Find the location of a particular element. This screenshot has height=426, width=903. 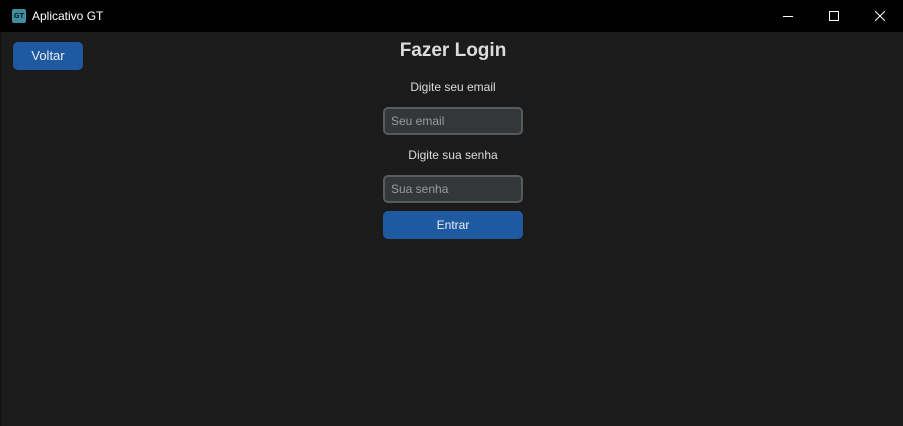

back-button: Voltar is located at coordinates (48, 56).